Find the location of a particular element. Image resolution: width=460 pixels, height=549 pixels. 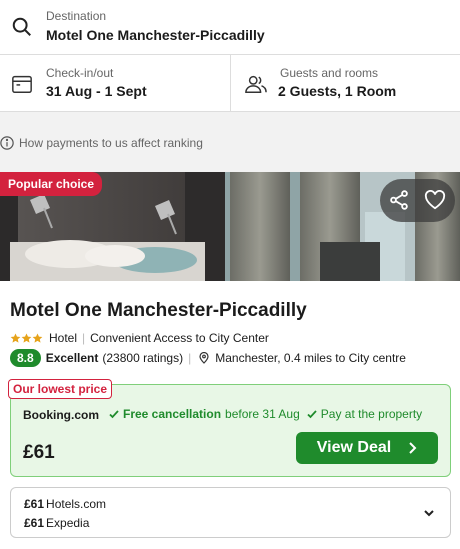

free-cancellation-suffix: before 31 Aug is located at coordinates (262, 414).